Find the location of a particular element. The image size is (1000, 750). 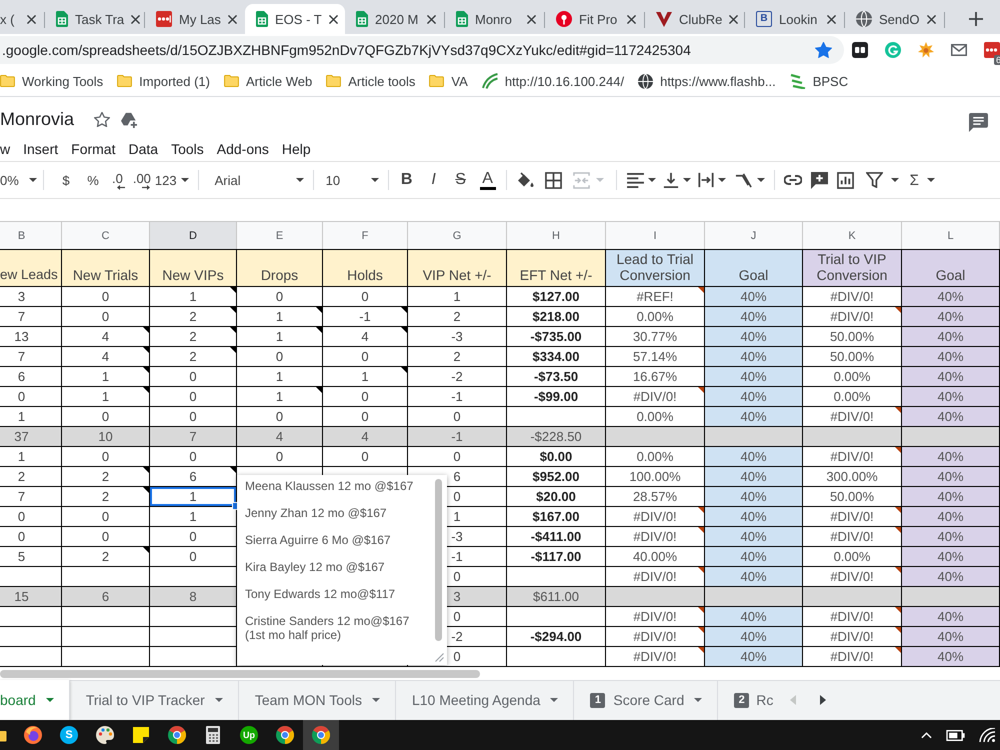

font-dropdown: Arial is located at coordinates (256, 180).